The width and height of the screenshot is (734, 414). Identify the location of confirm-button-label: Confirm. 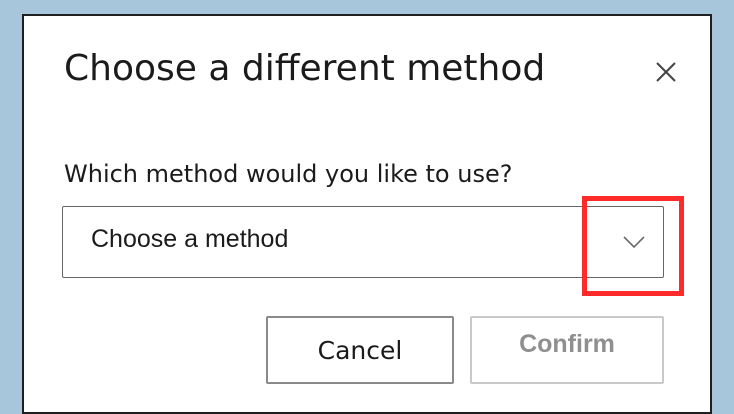
(567, 344).